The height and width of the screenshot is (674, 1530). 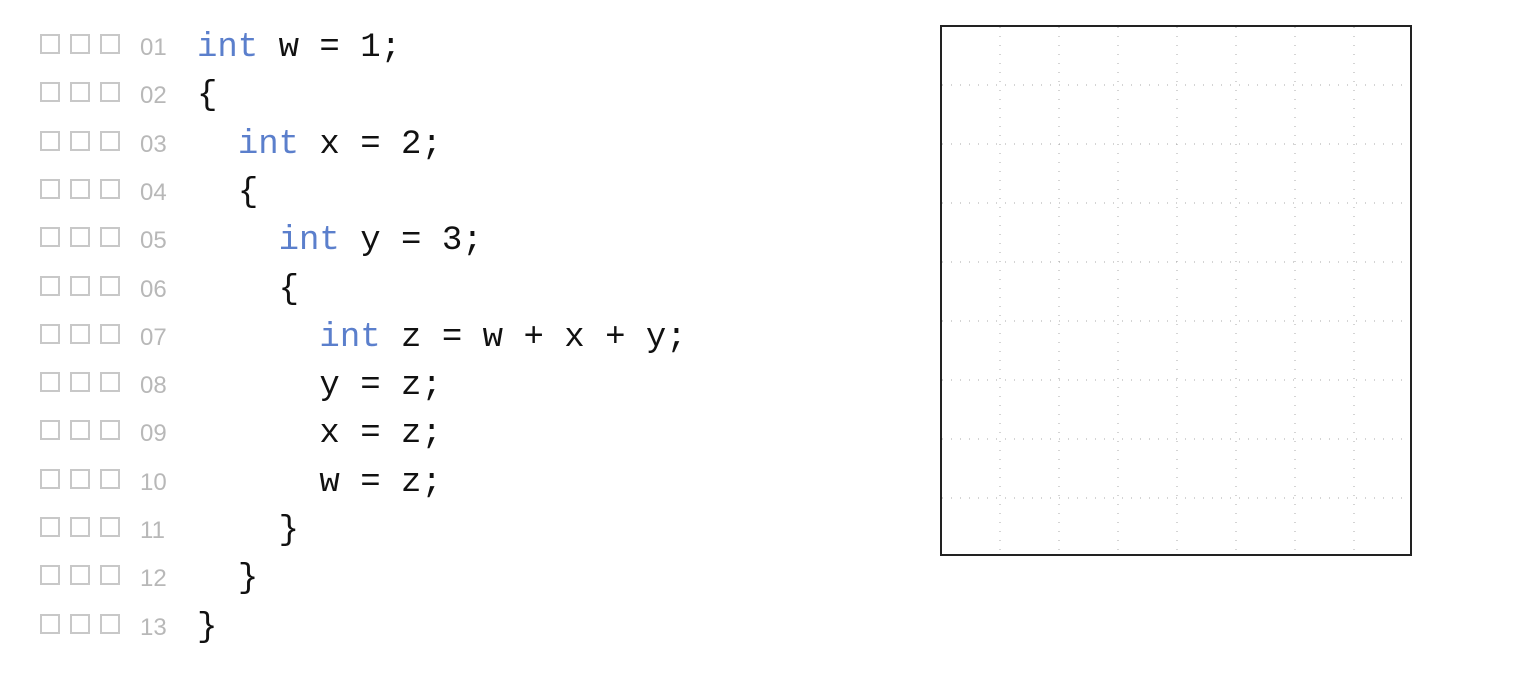 I want to click on code-line-05: 05 int y = 3;, so click(x=450, y=239).